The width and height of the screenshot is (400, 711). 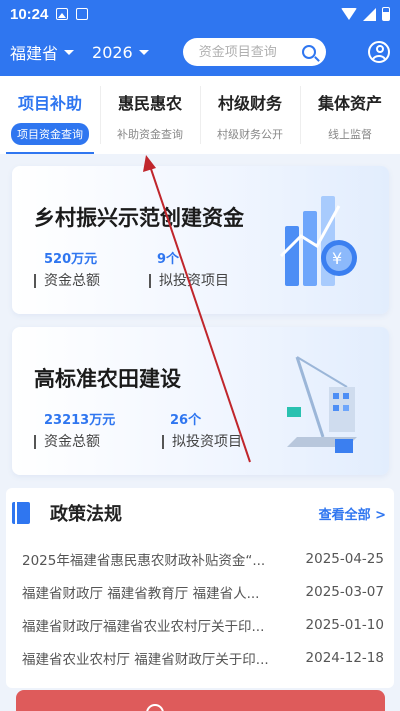 I want to click on construction-illustration-icon, so click(x=322, y=404).